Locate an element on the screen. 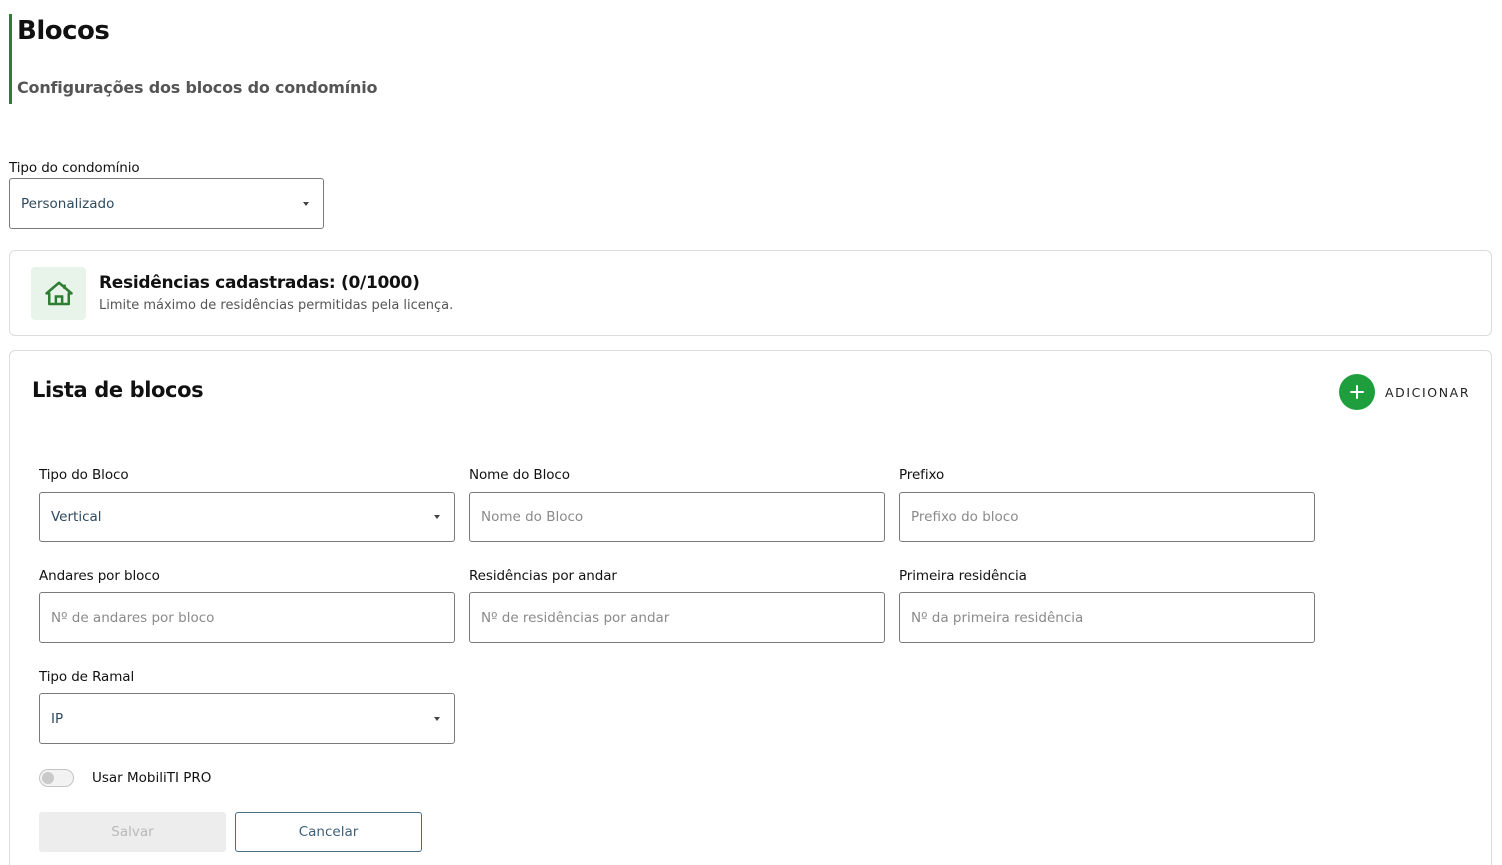  block-list-title: Lista de blocos is located at coordinates (118, 390).